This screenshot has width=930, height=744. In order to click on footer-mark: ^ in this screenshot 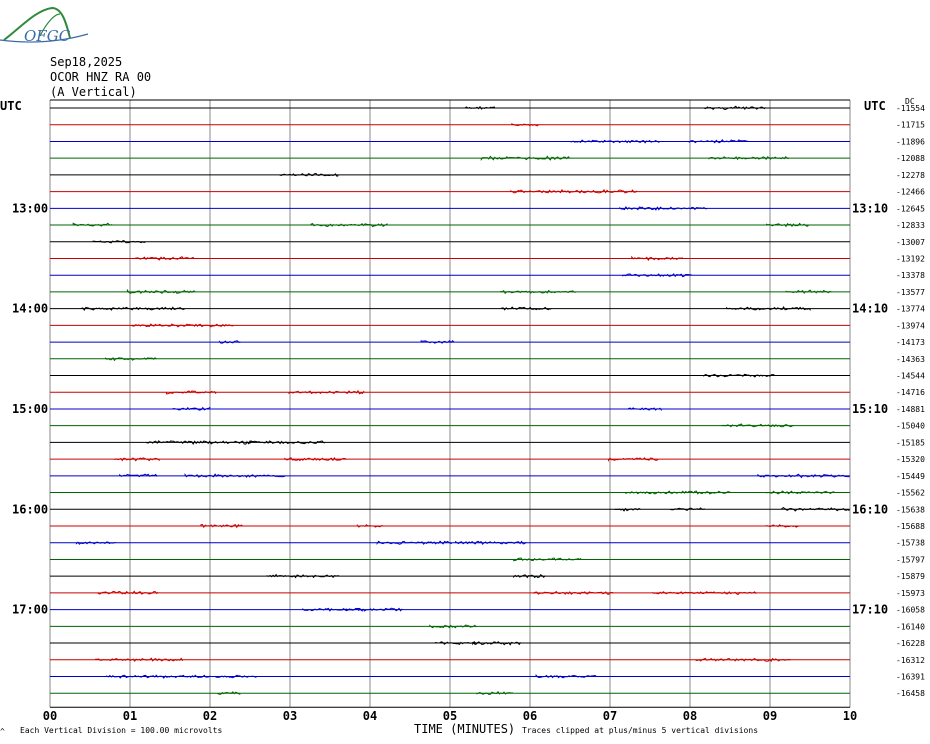, I will do `click(2, 731)`.